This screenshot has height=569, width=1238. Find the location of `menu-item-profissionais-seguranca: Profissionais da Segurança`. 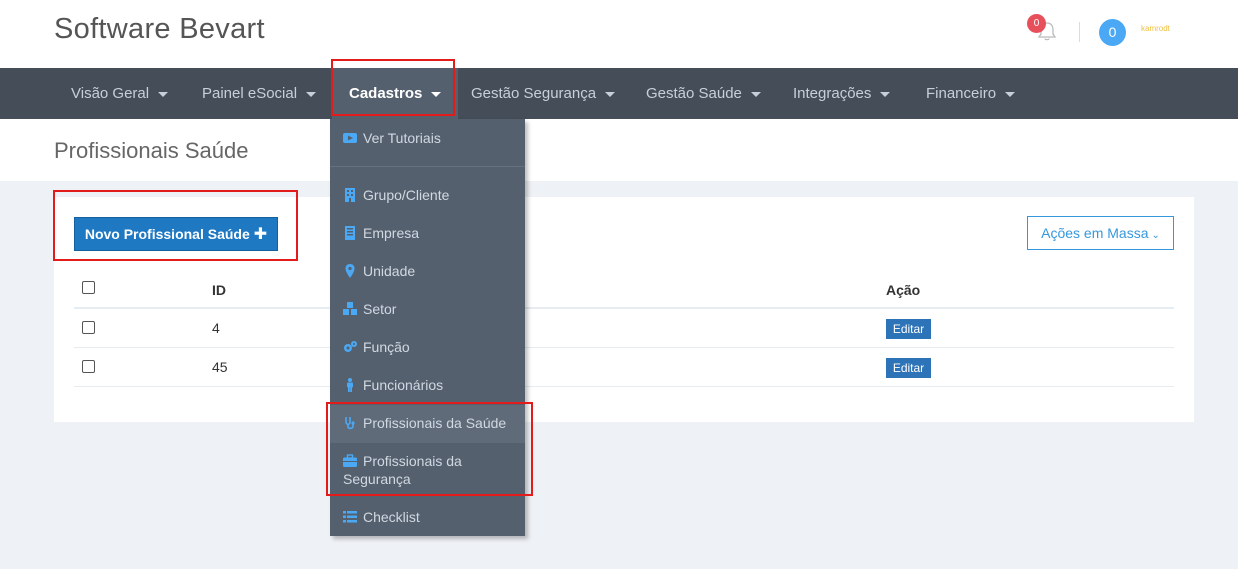

menu-item-profissionais-seguranca: Profissionais da Segurança is located at coordinates (427, 470).